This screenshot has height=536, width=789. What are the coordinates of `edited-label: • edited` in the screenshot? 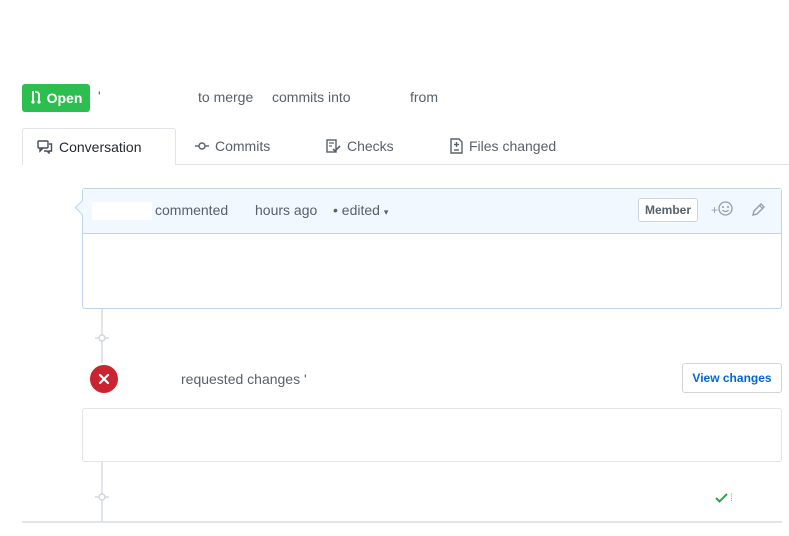 It's located at (356, 210).